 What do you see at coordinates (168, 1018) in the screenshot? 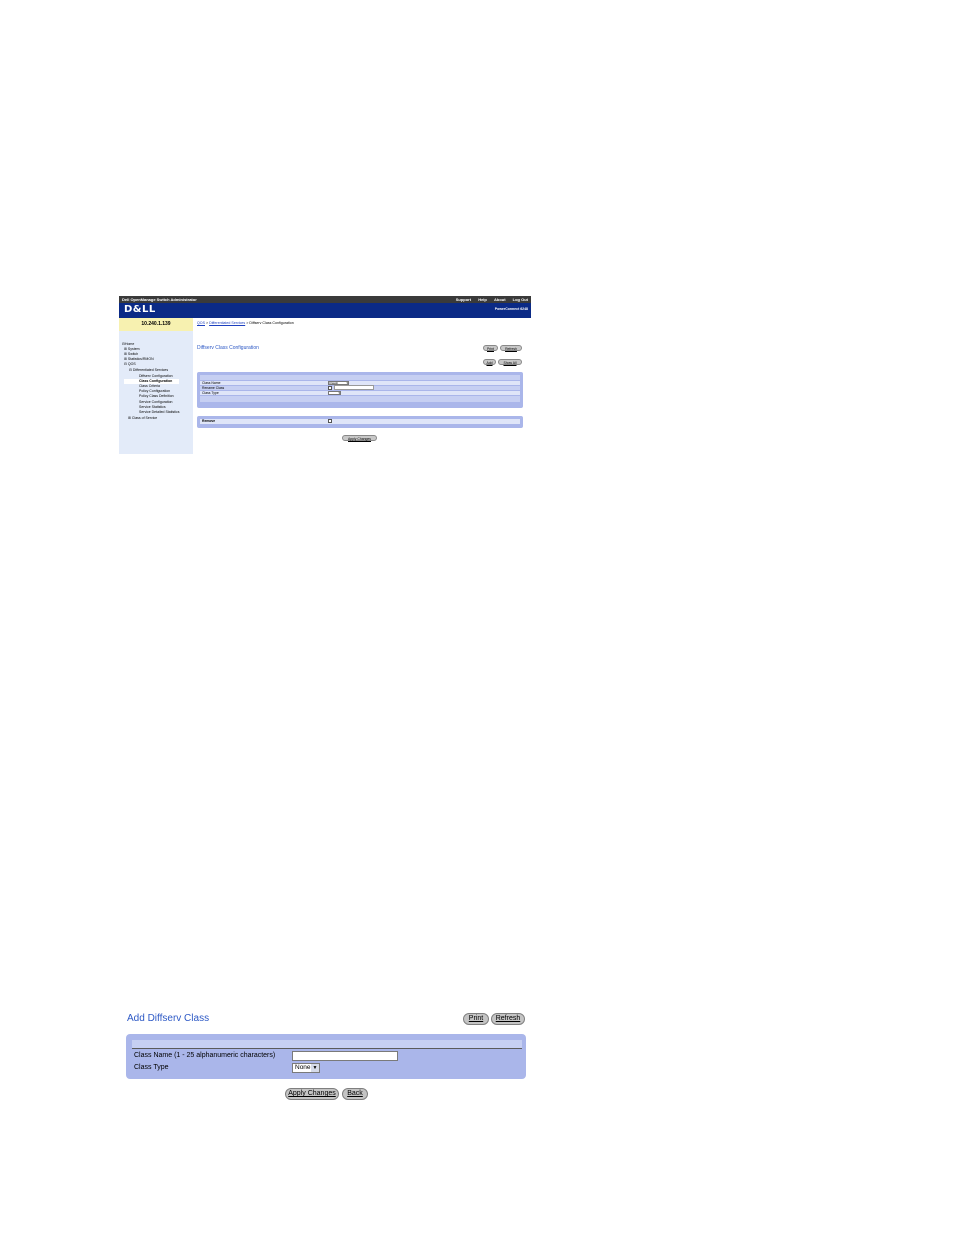
I see `page-title: Add Diffserv Class` at bounding box center [168, 1018].